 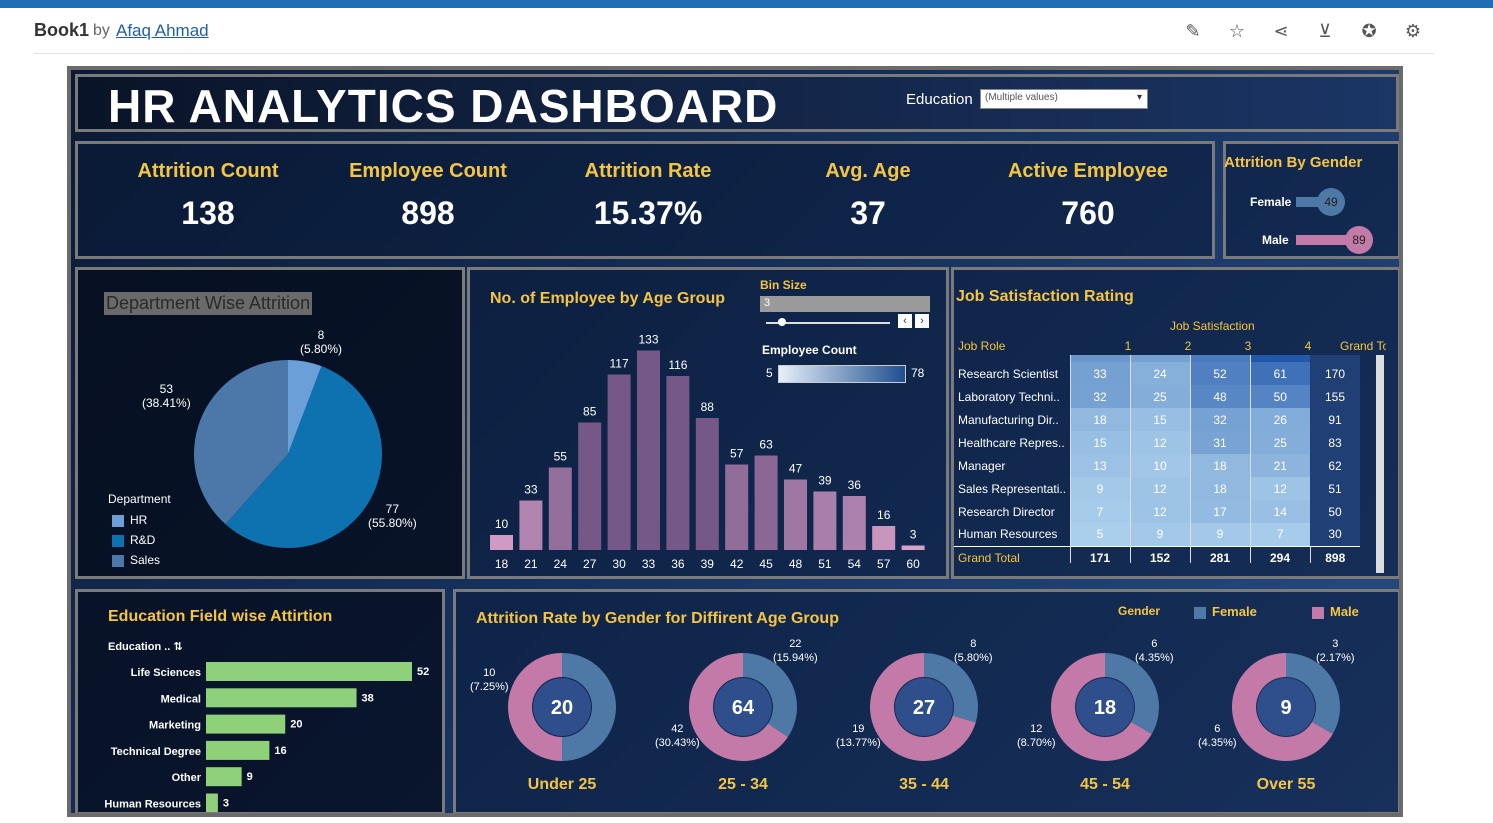 I want to click on table-row: Sales Representati.. 9 12 18 12 51, so click(x=1157, y=488).